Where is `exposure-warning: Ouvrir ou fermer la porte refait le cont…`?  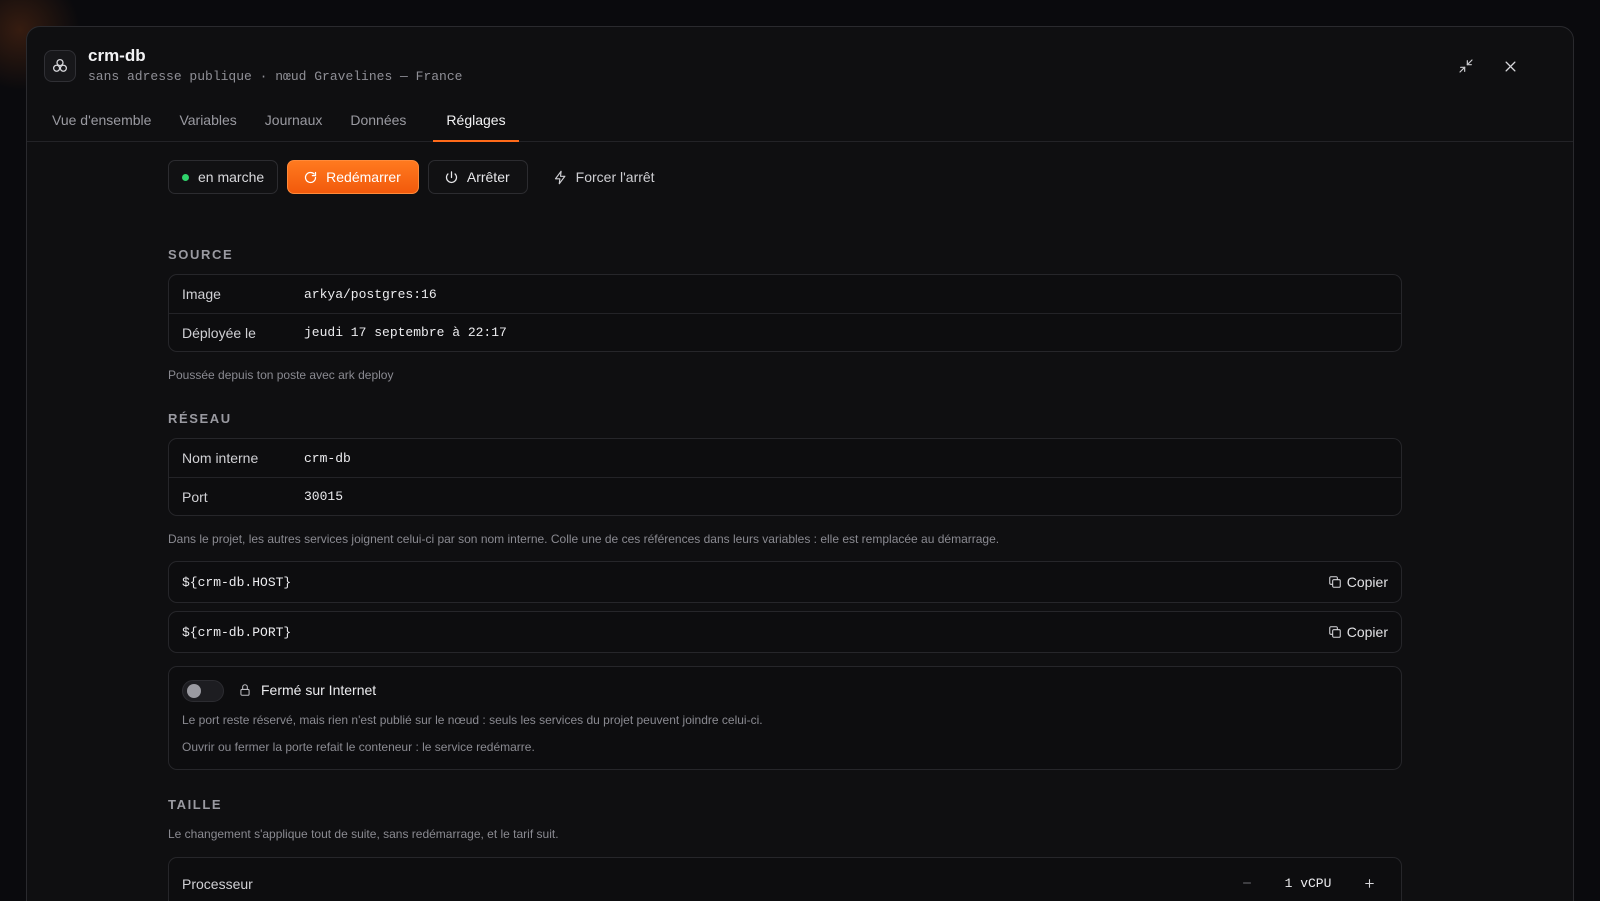
exposure-warning: Ouvrir ou fermer la porte refait le cont… is located at coordinates (358, 747).